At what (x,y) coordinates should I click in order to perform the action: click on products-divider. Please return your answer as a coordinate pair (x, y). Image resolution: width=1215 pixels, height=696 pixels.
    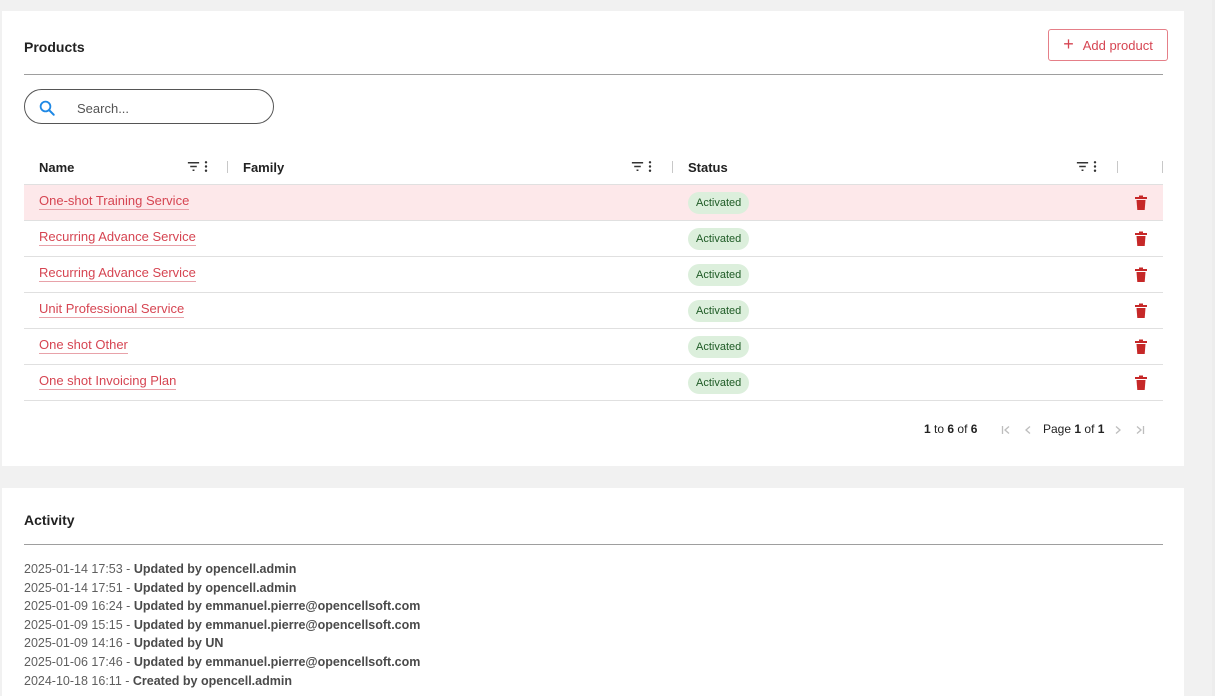
    Looking at the image, I should click on (593, 74).